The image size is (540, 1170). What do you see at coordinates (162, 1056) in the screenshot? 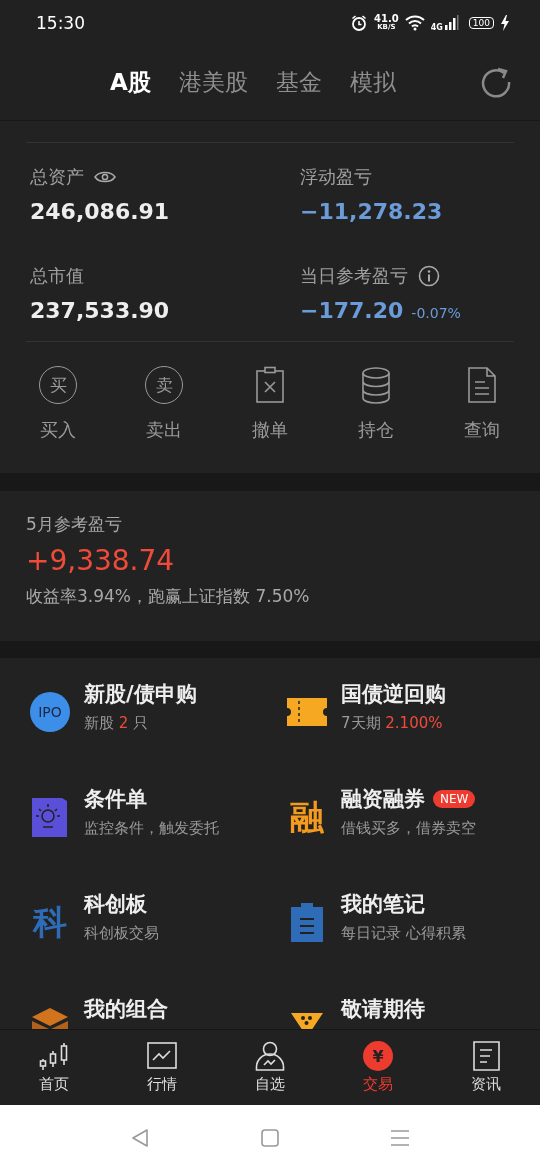
I see `chart-icon` at bounding box center [162, 1056].